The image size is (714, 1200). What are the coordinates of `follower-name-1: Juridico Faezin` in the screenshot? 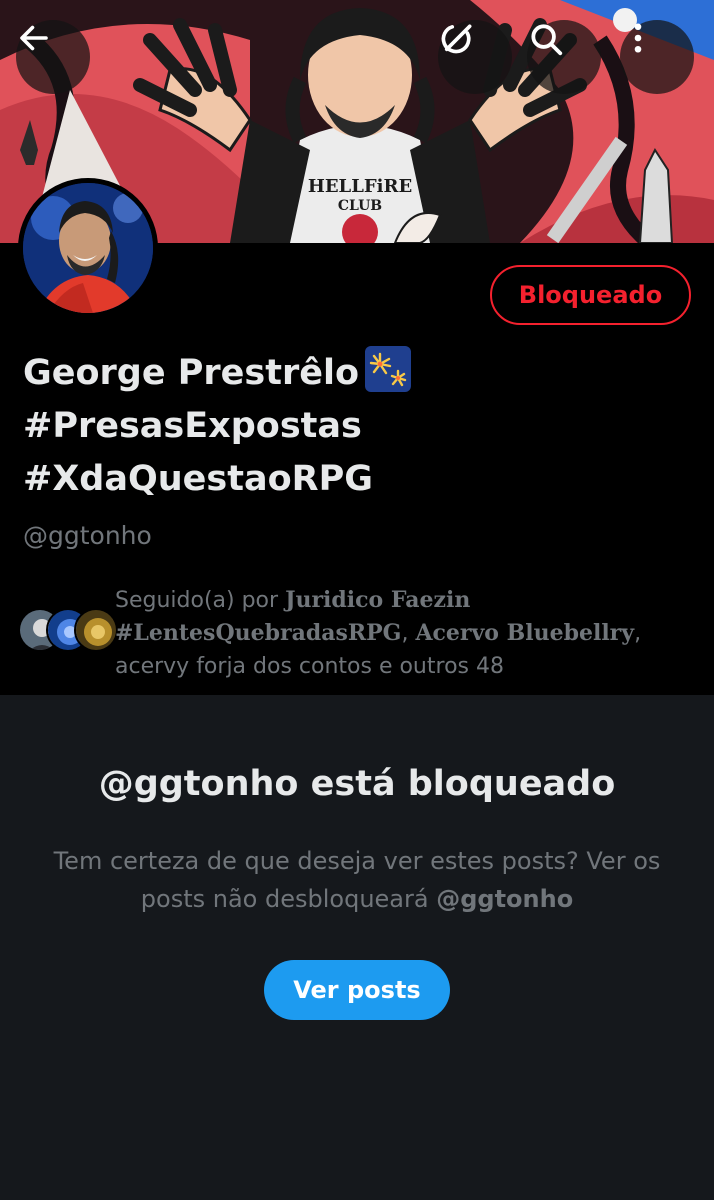 It's located at (378, 600).